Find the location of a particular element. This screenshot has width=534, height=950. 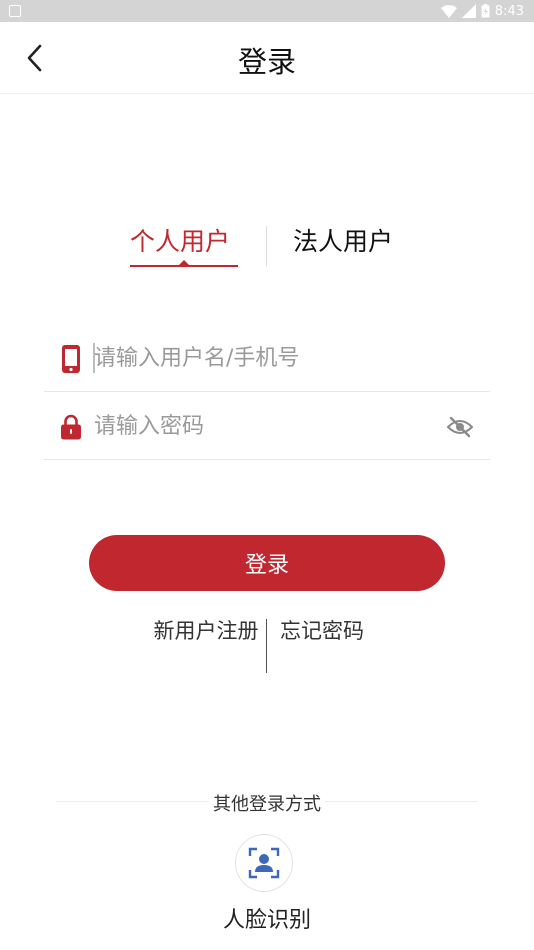

forgot-password-link: 忘记密码 is located at coordinates (322, 631).